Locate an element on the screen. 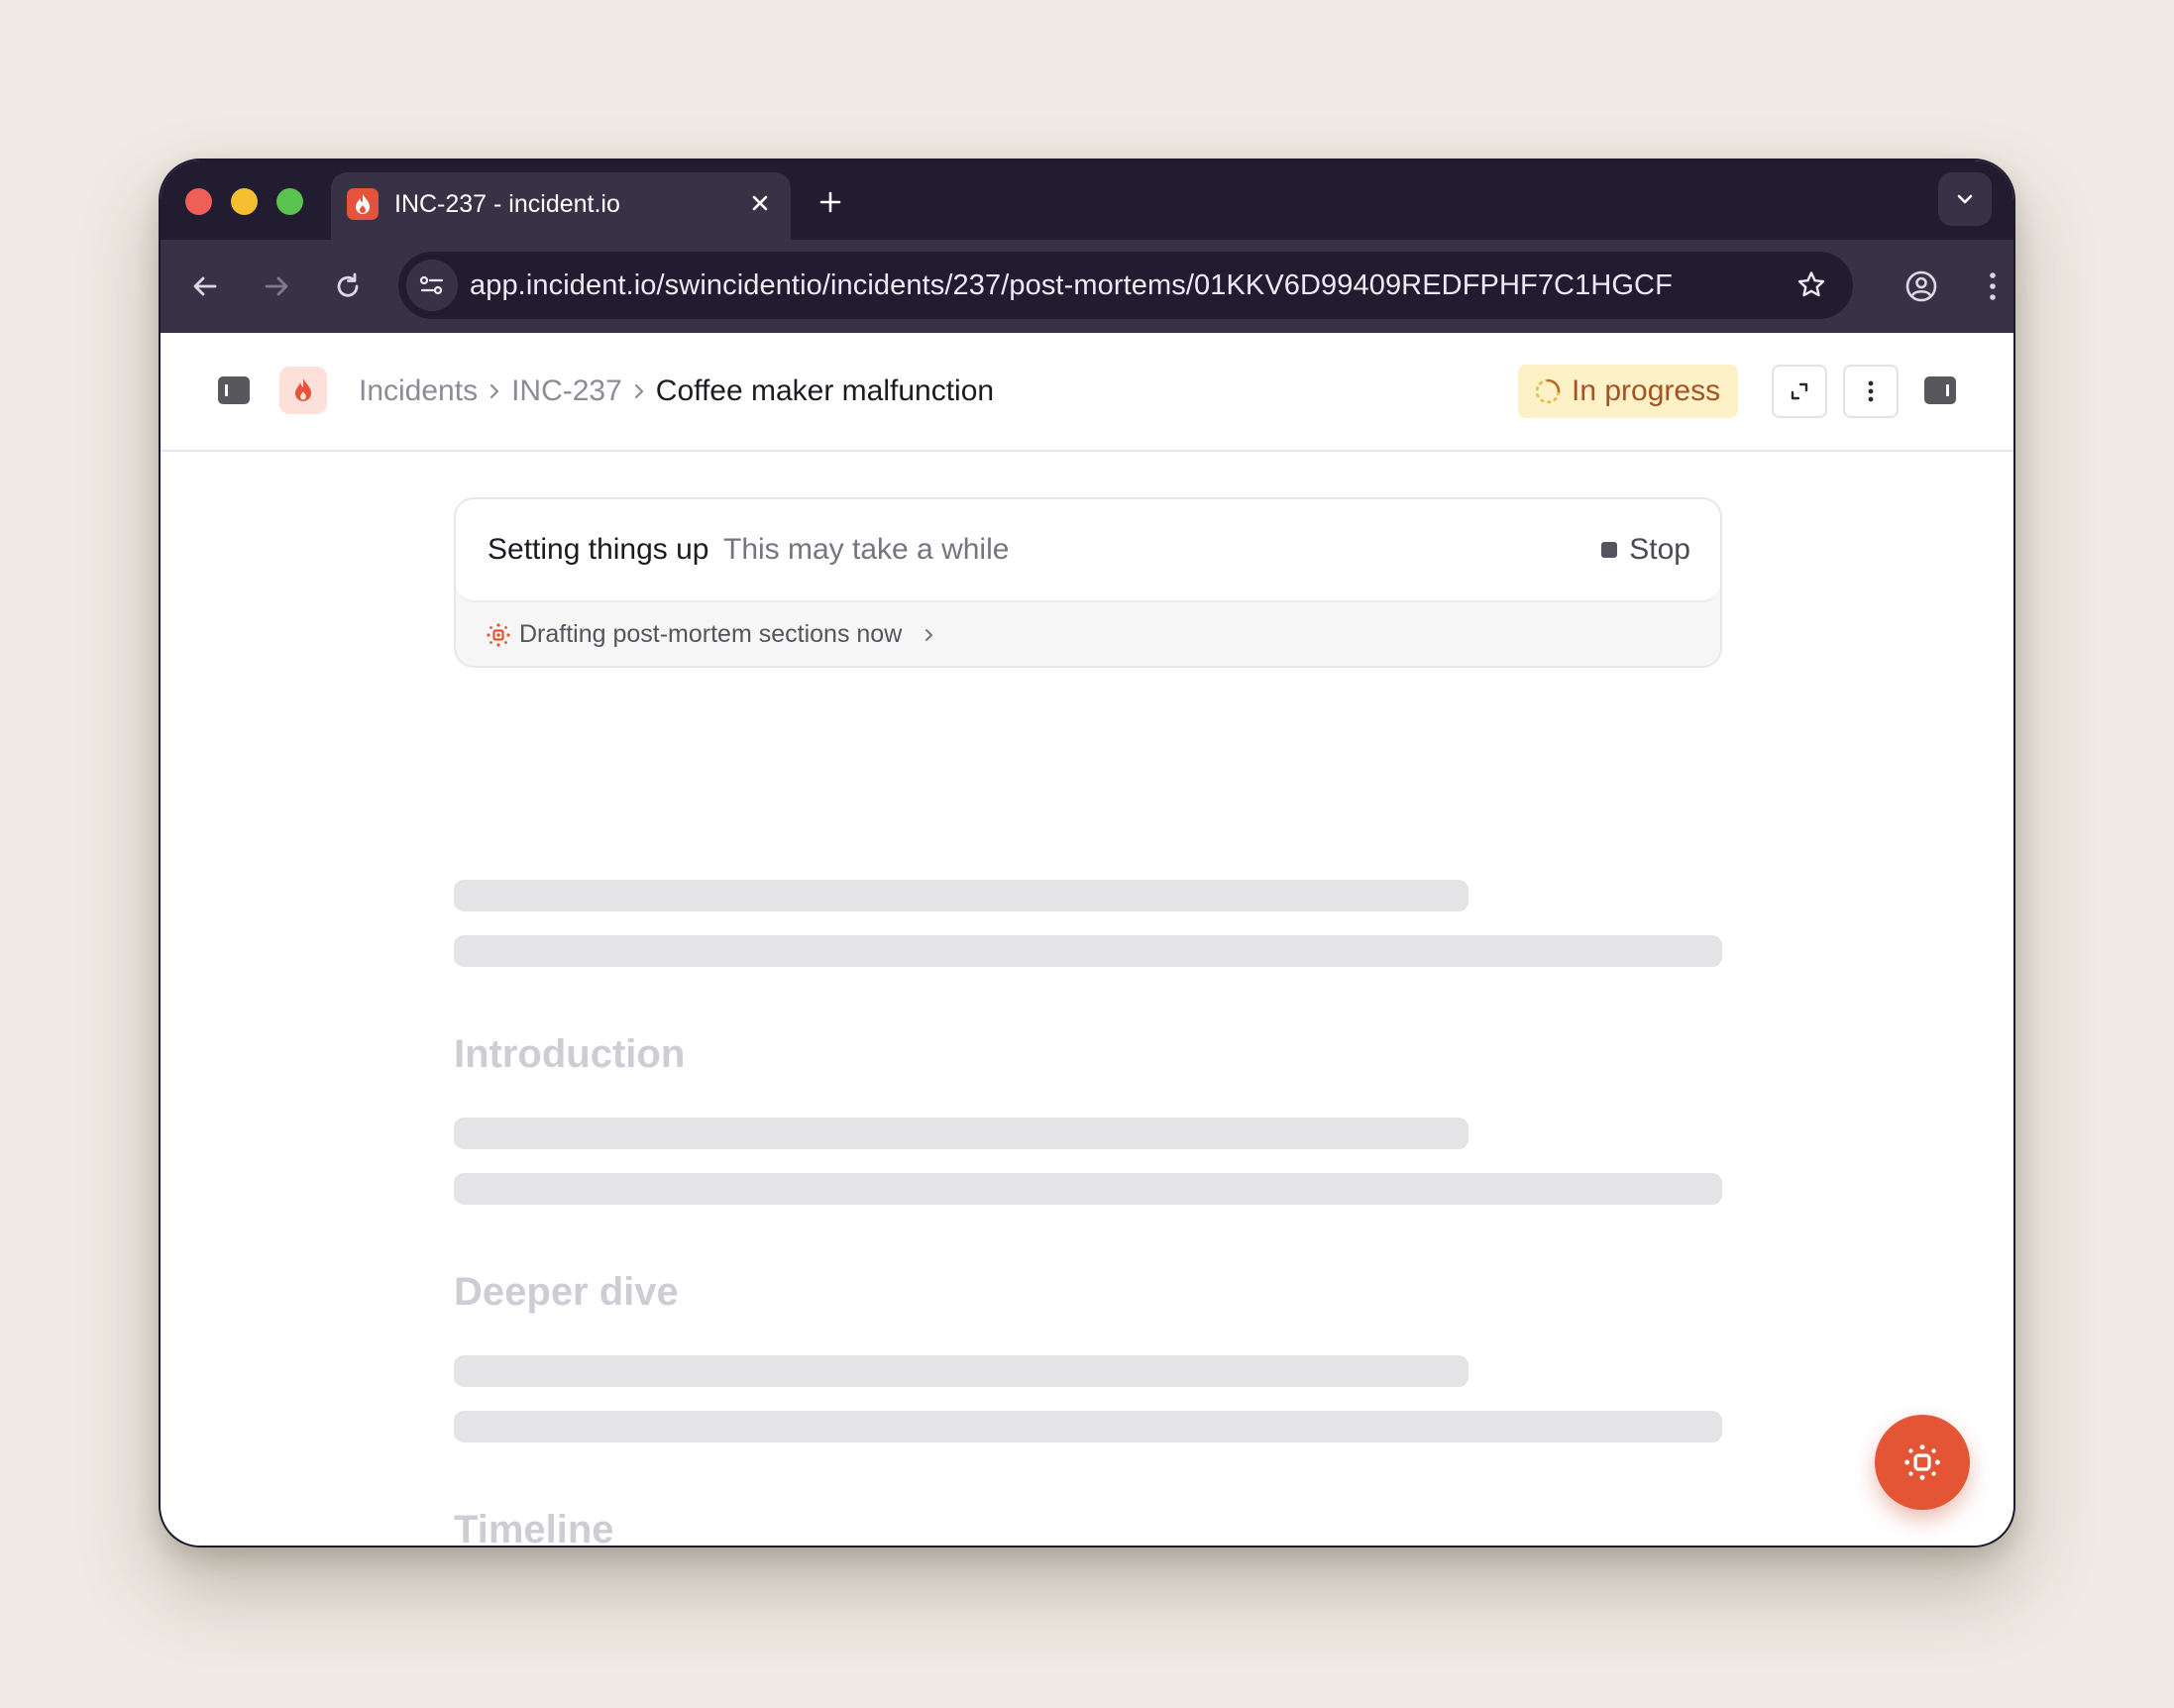 The image size is (2174, 1708). ai-assistant-button is located at coordinates (1922, 1462).